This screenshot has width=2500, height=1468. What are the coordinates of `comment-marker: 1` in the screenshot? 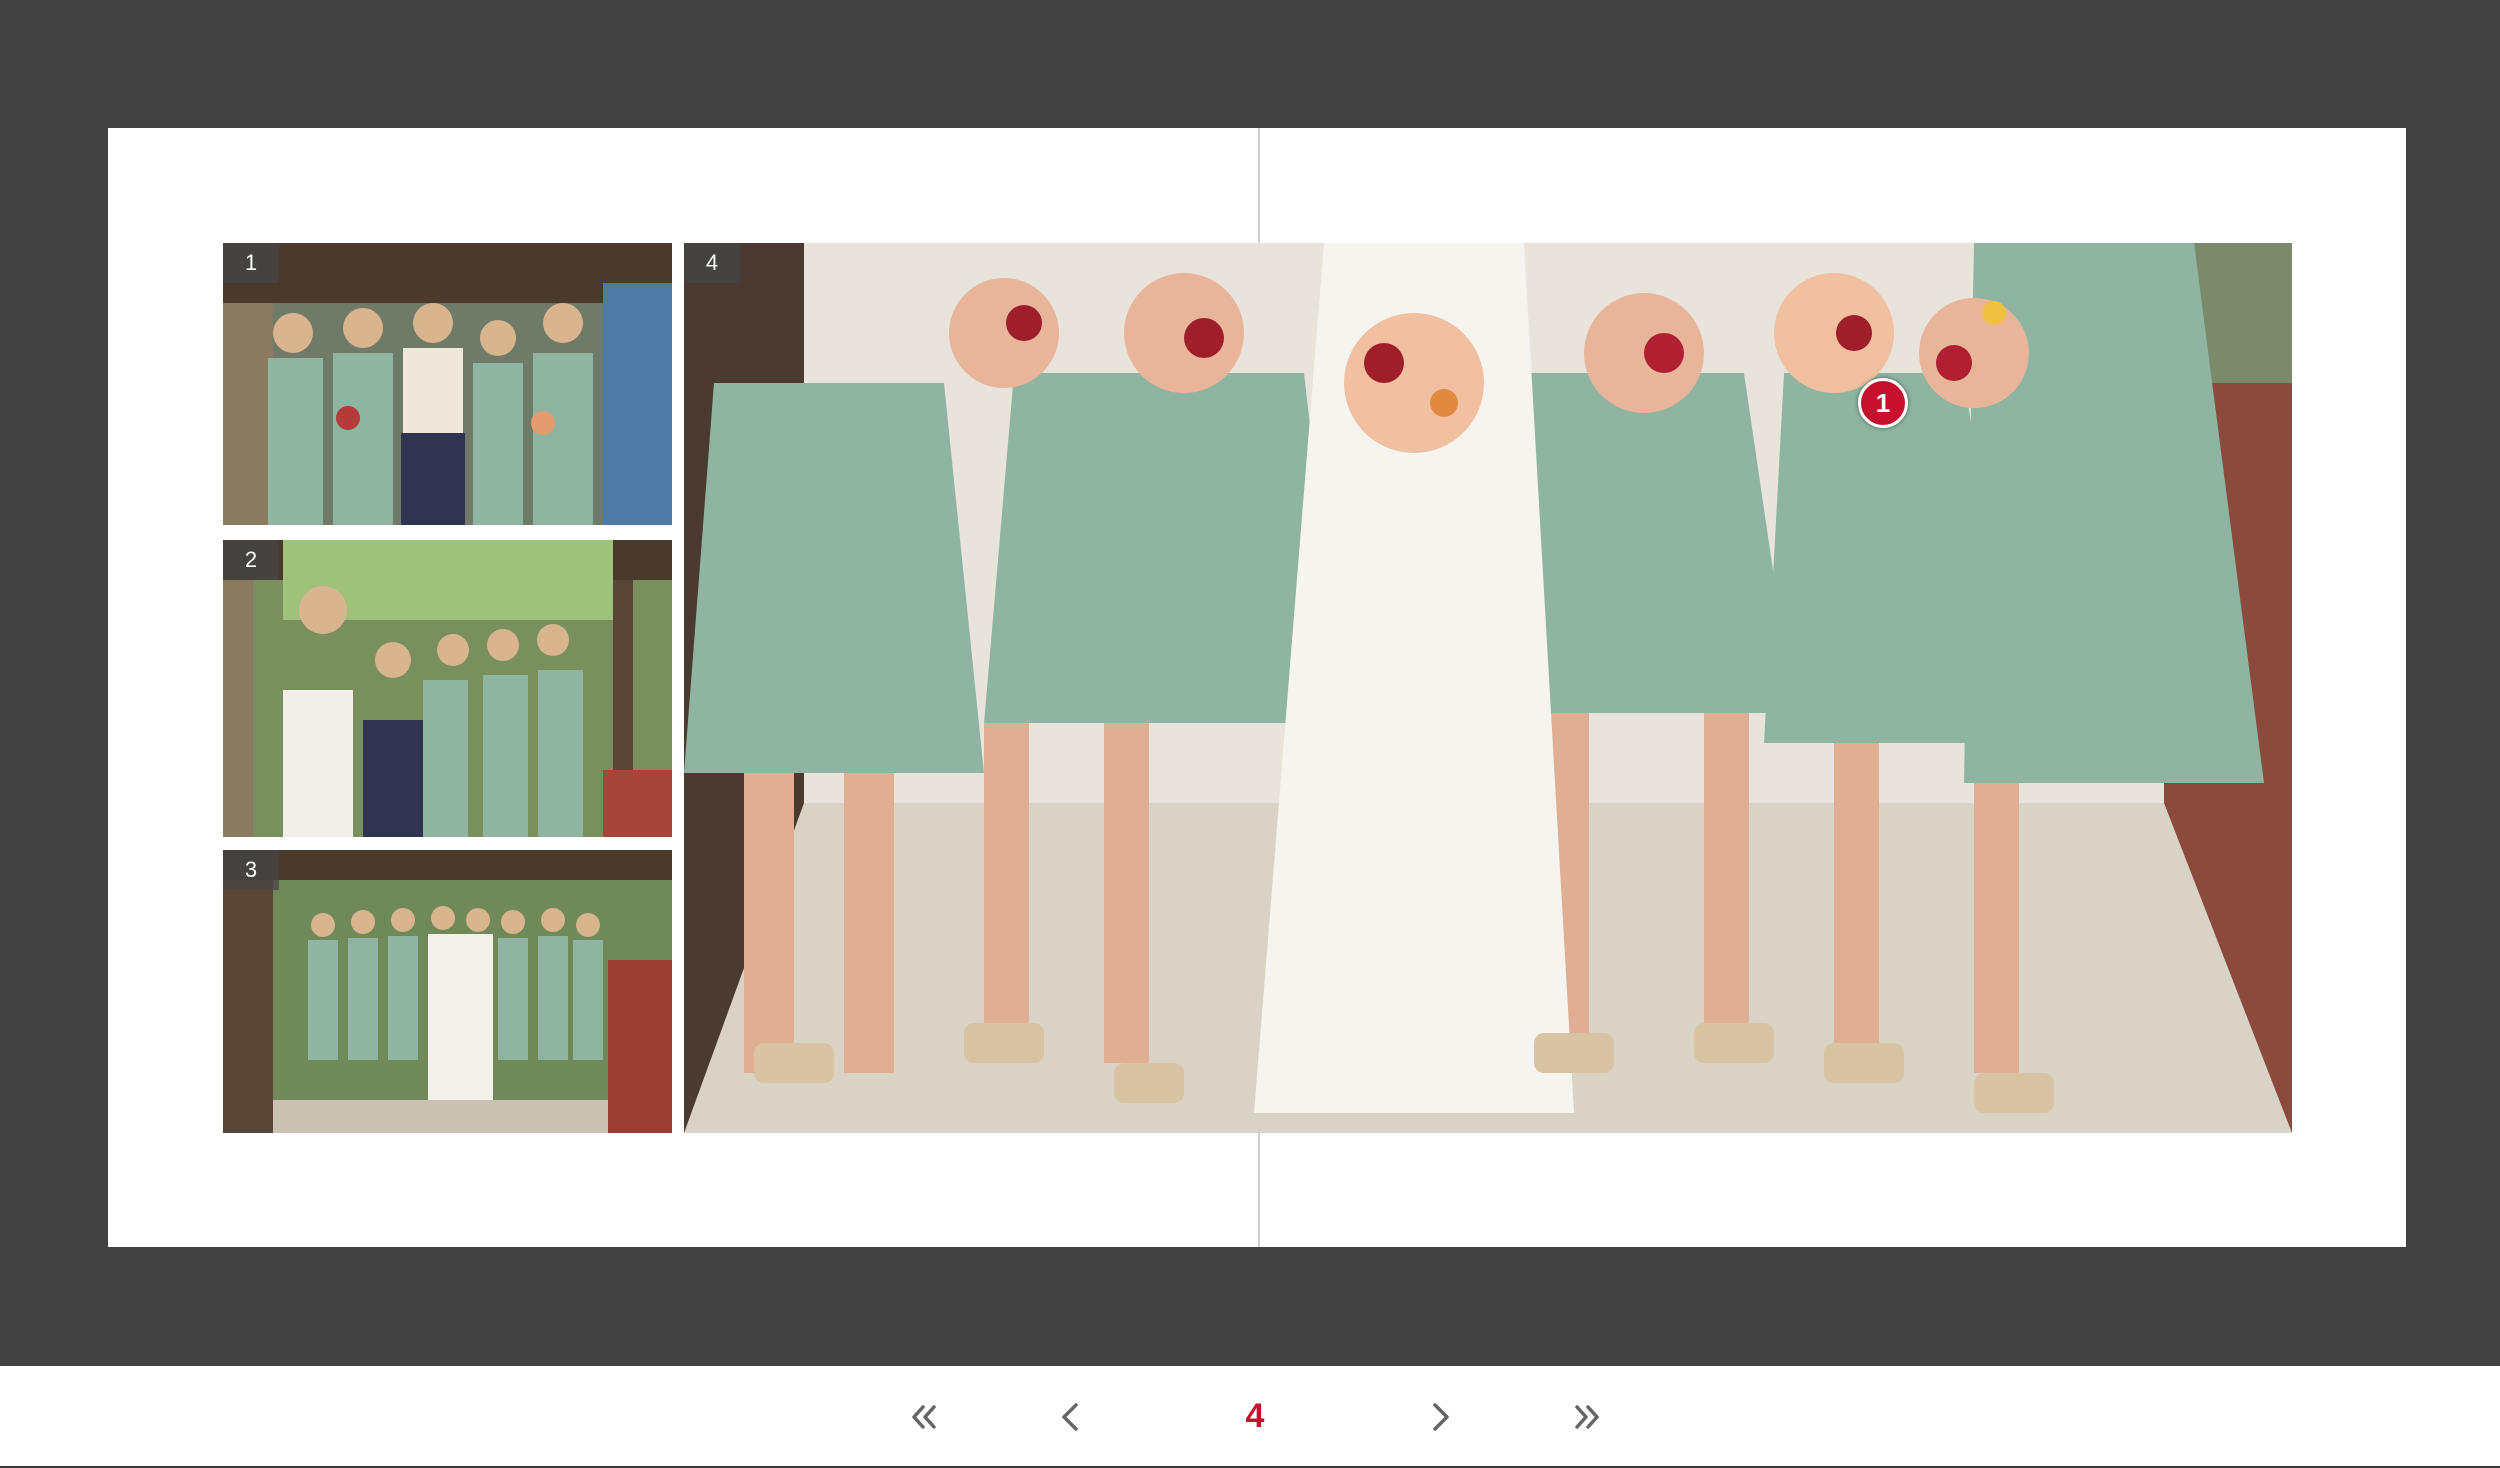 It's located at (1883, 403).